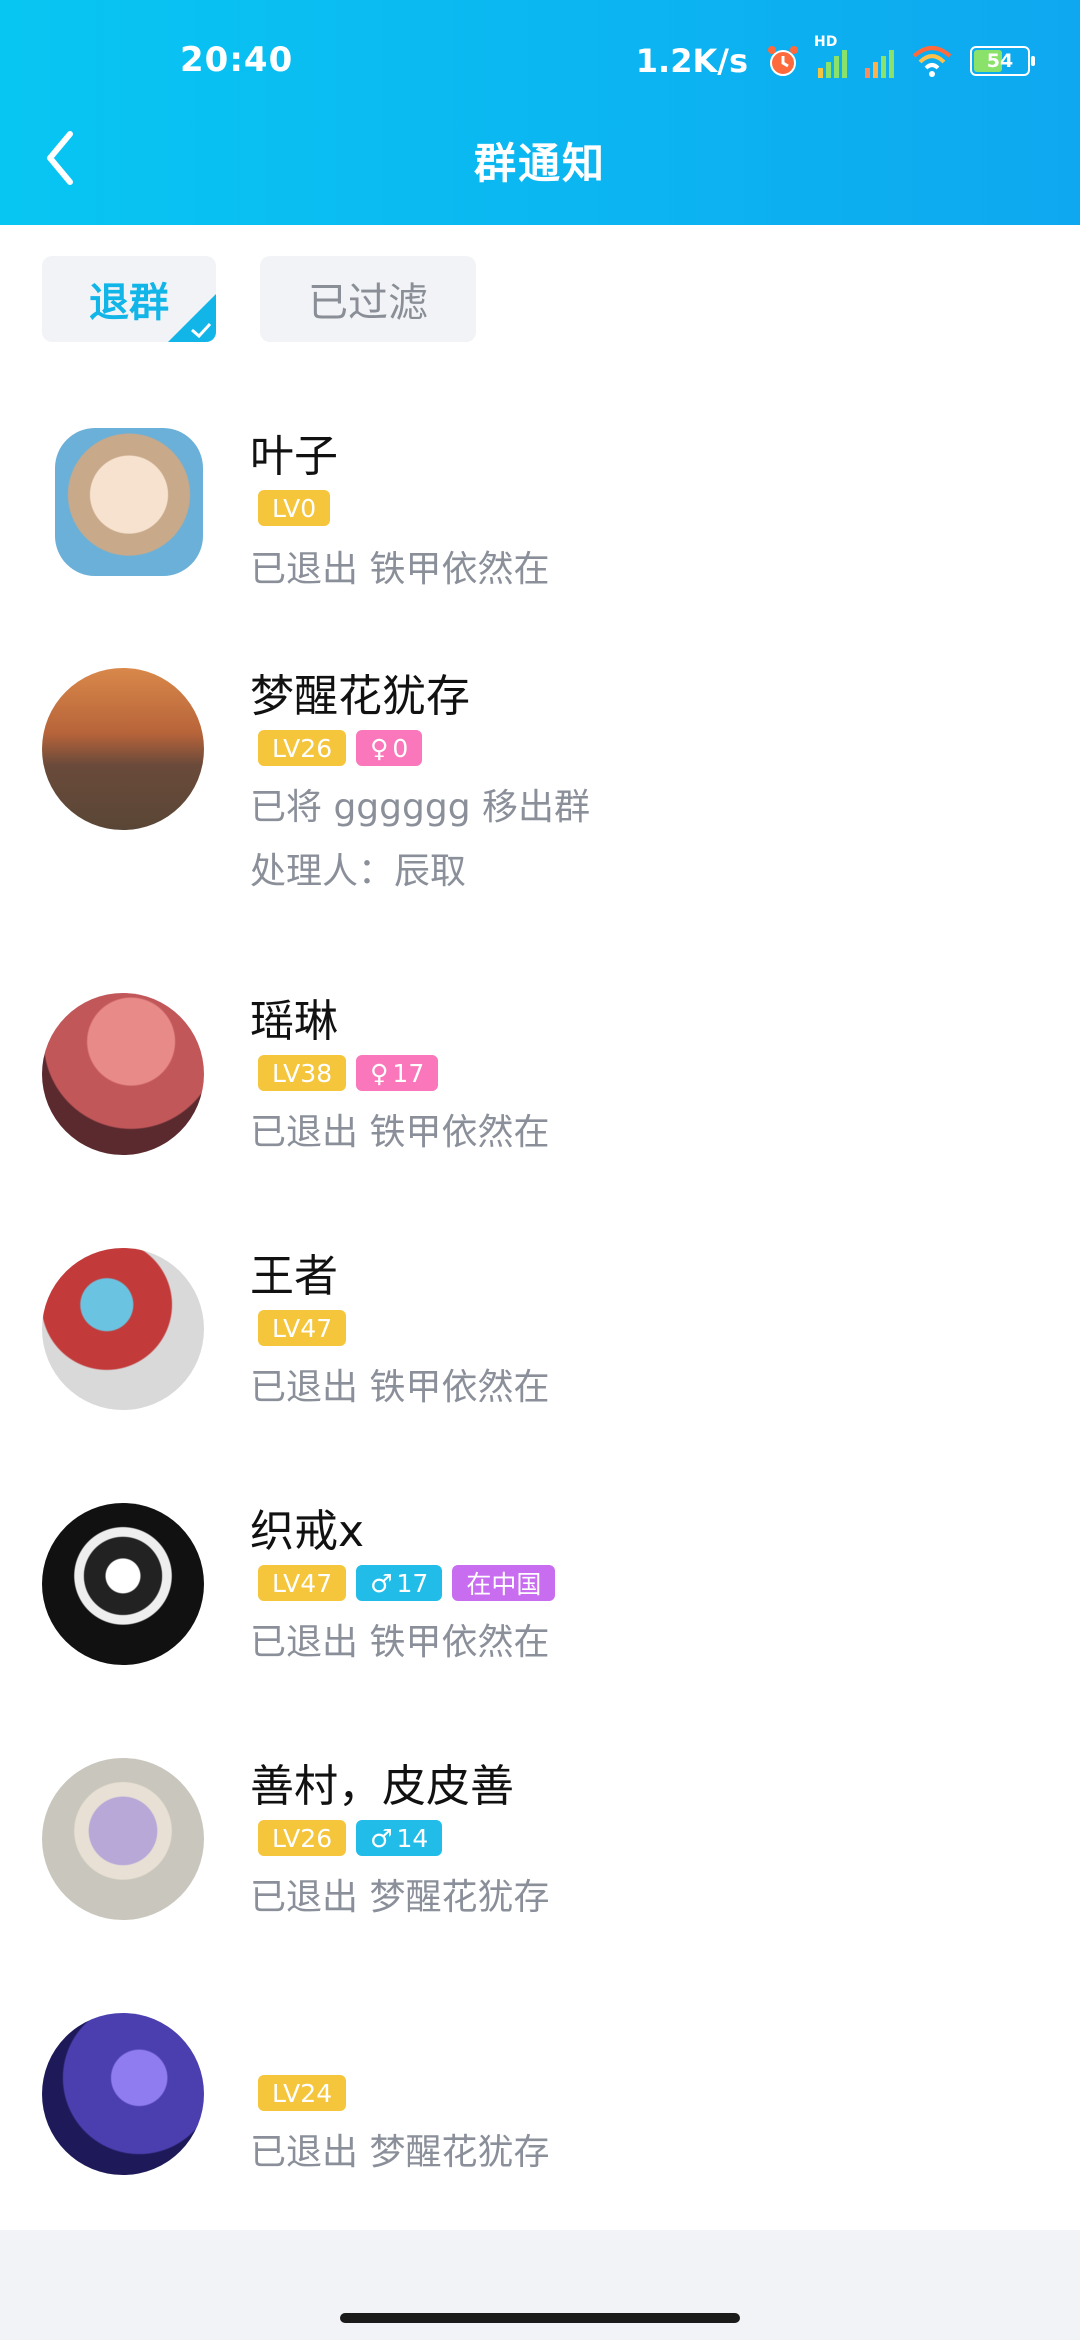  Describe the element at coordinates (540, 1085) in the screenshot. I see `list-item: 瑶琳 LV38 ♀ 17 已退出 铁甲依然在` at that location.